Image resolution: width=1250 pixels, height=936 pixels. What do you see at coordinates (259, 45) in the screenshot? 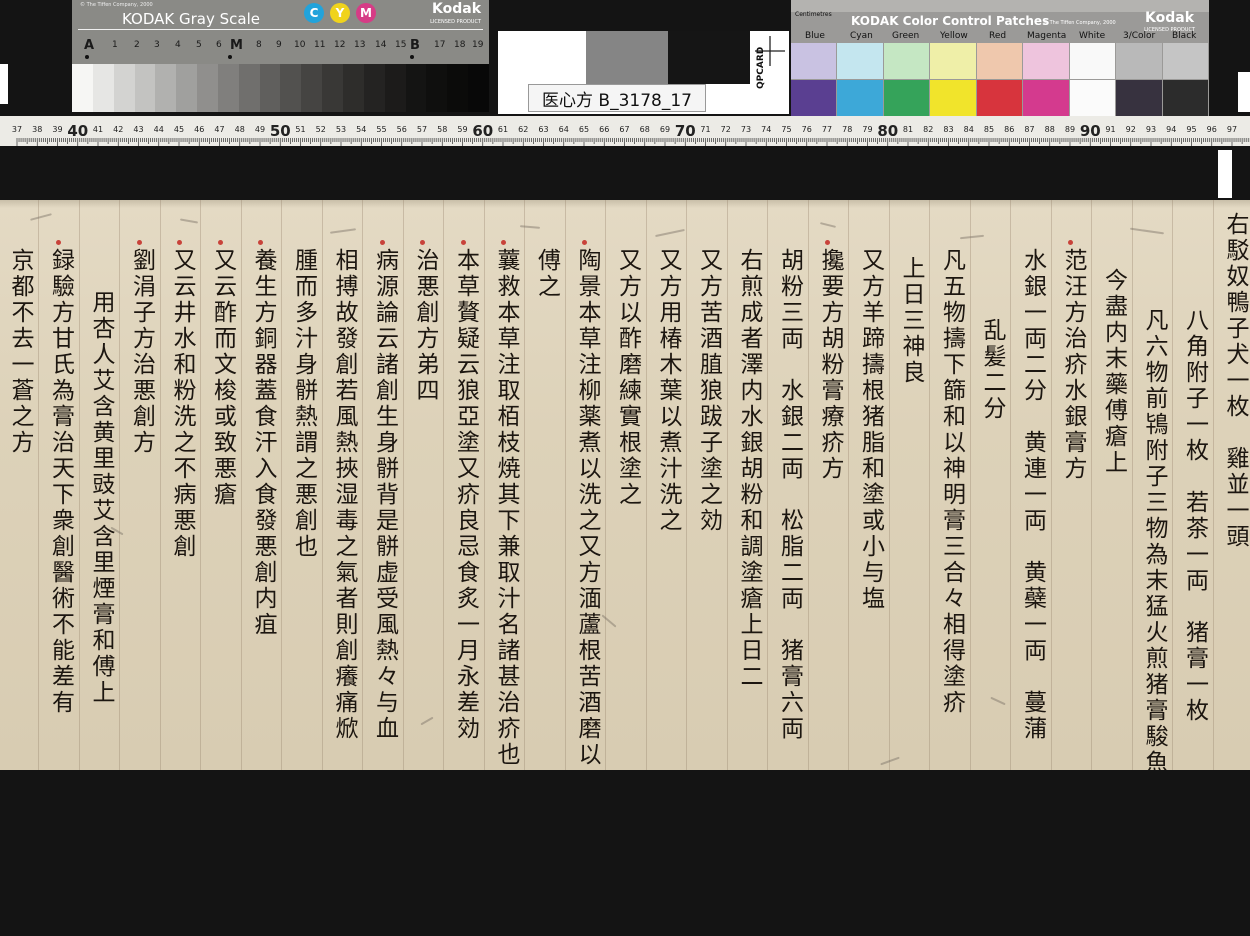
I see `scale-label: 8` at bounding box center [259, 45].